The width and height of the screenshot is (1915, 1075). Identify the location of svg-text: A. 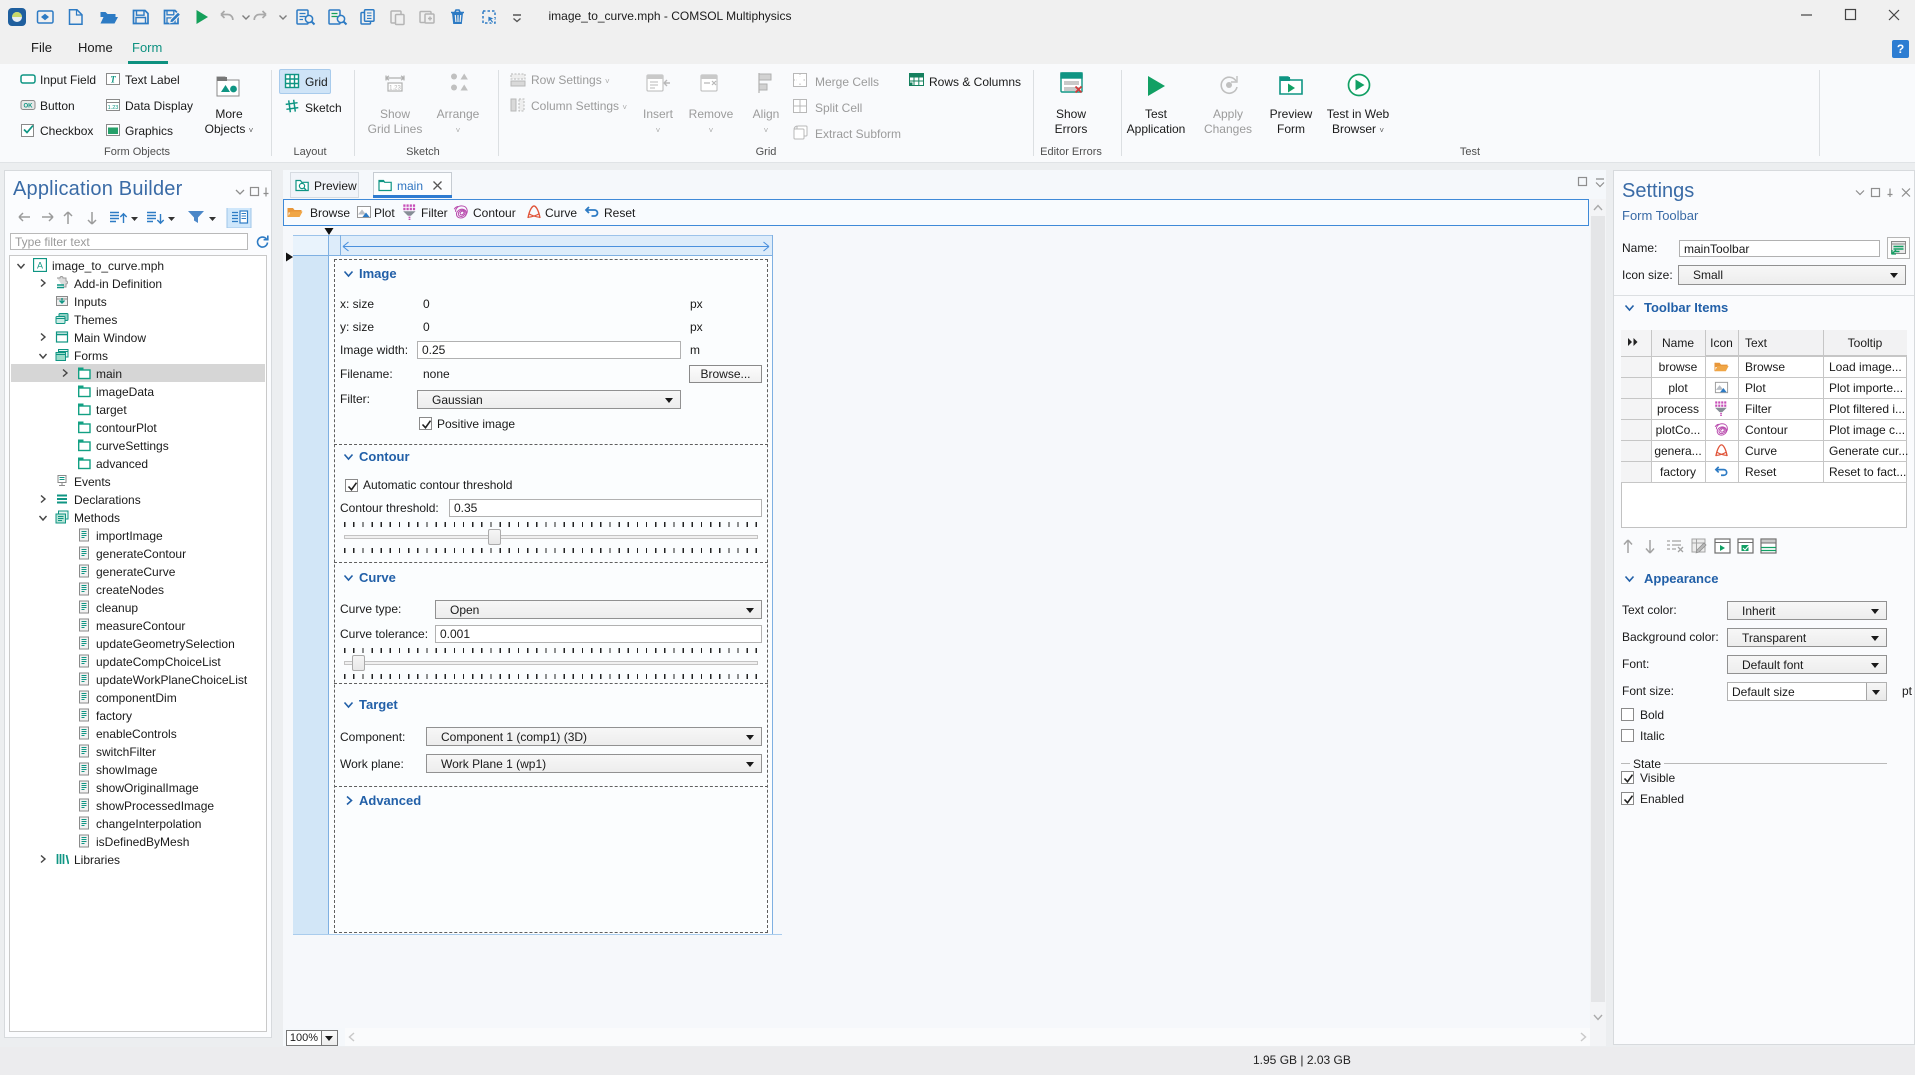
(40, 266).